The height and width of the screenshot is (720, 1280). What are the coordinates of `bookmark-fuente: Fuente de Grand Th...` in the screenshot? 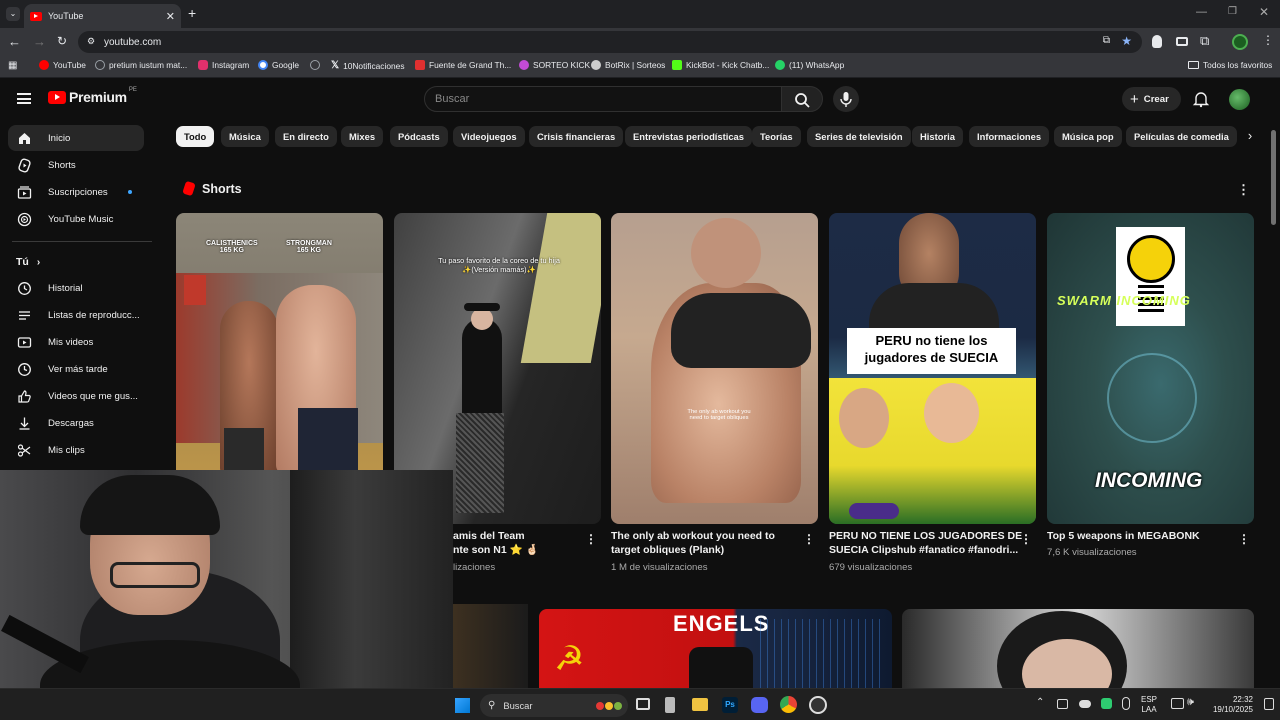 It's located at (463, 65).